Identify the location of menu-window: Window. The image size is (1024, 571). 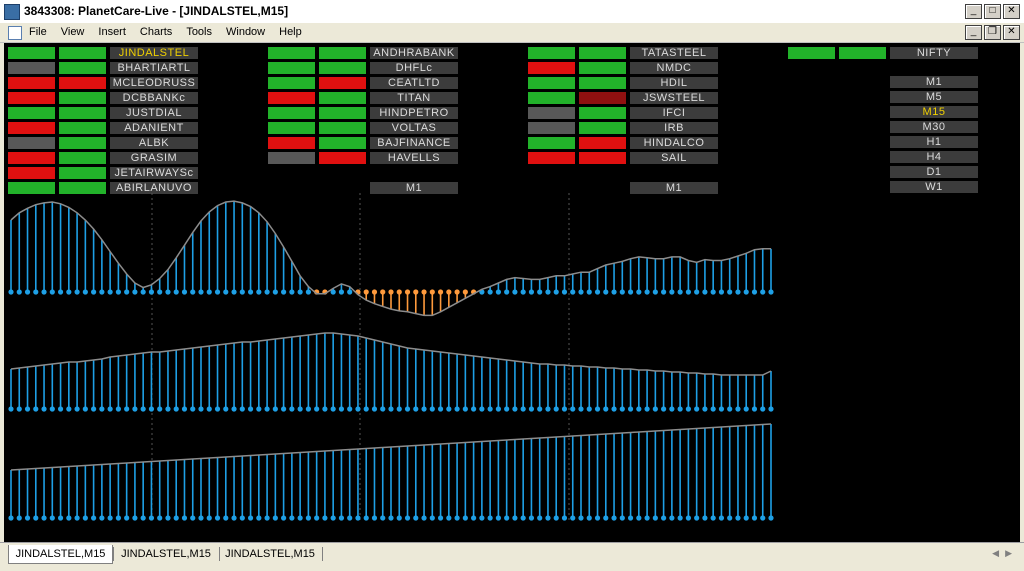
(245, 32).